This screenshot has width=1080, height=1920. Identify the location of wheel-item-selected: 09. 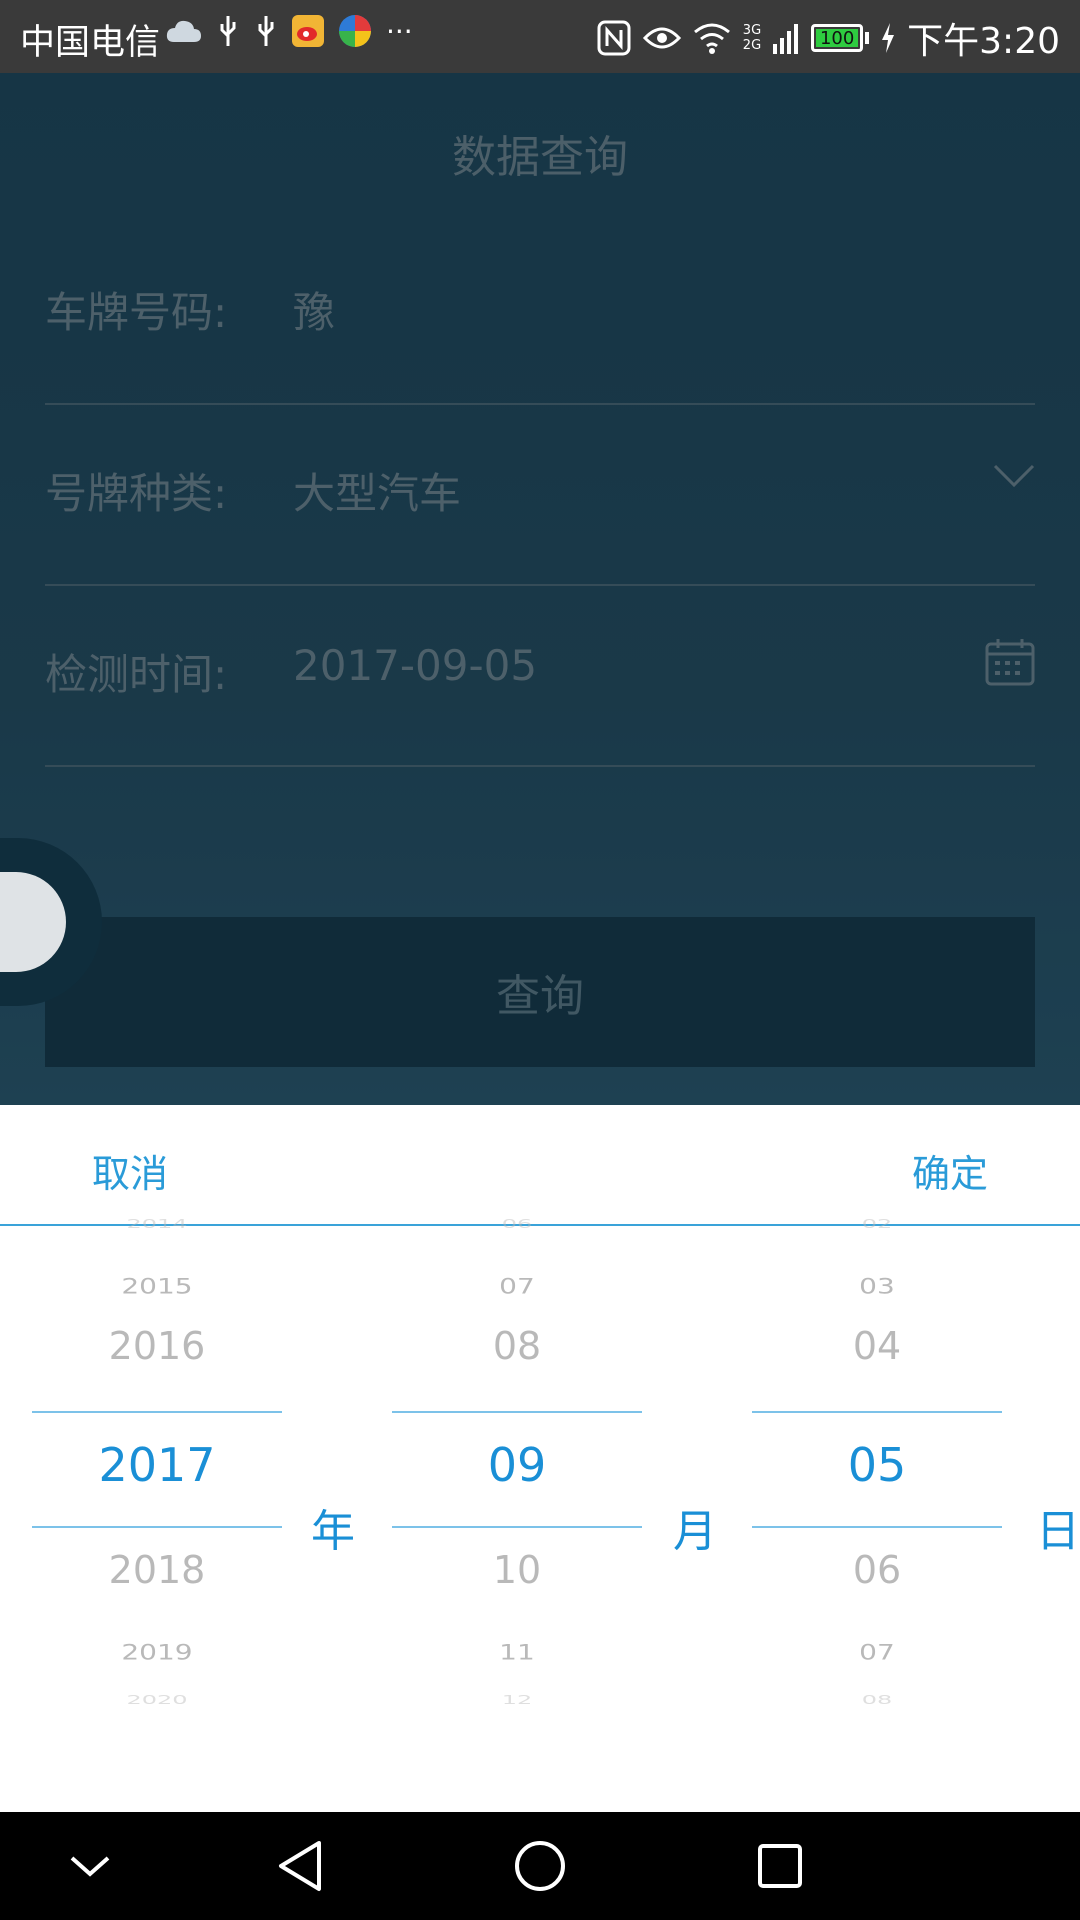
(517, 1465).